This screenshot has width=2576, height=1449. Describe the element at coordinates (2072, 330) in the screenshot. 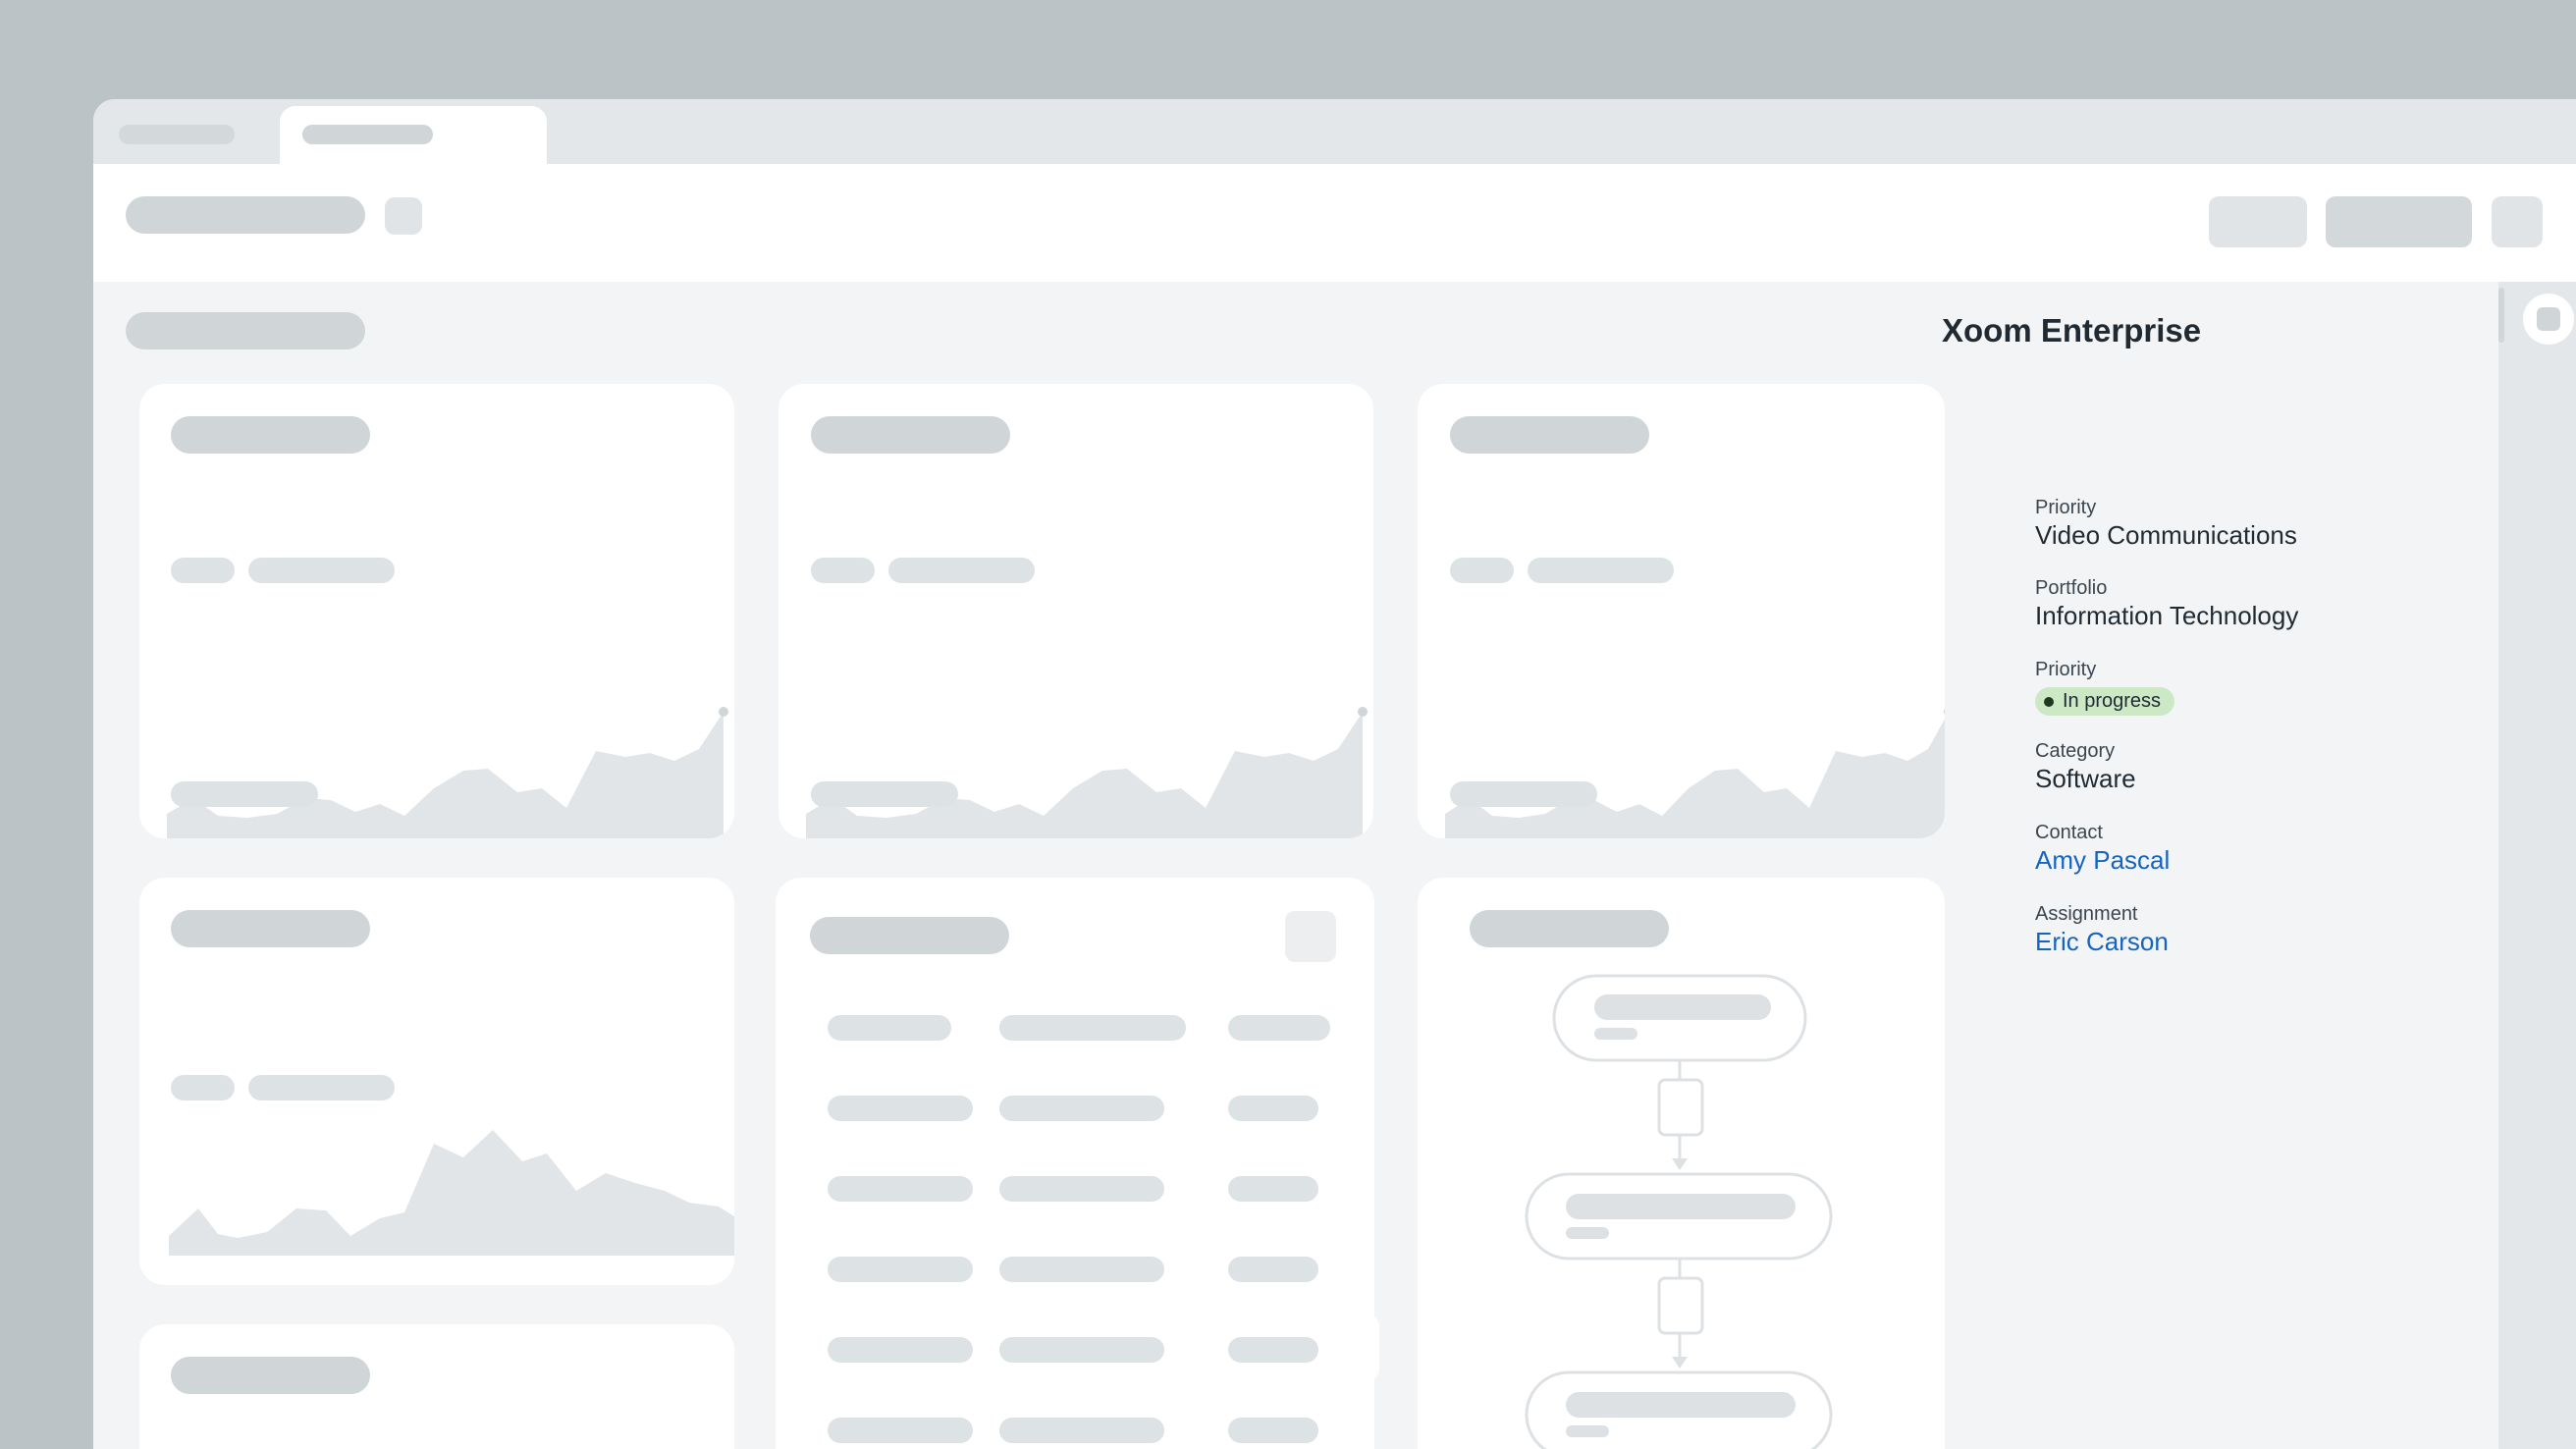

I see `details-title: Xoom Enterprise` at that location.